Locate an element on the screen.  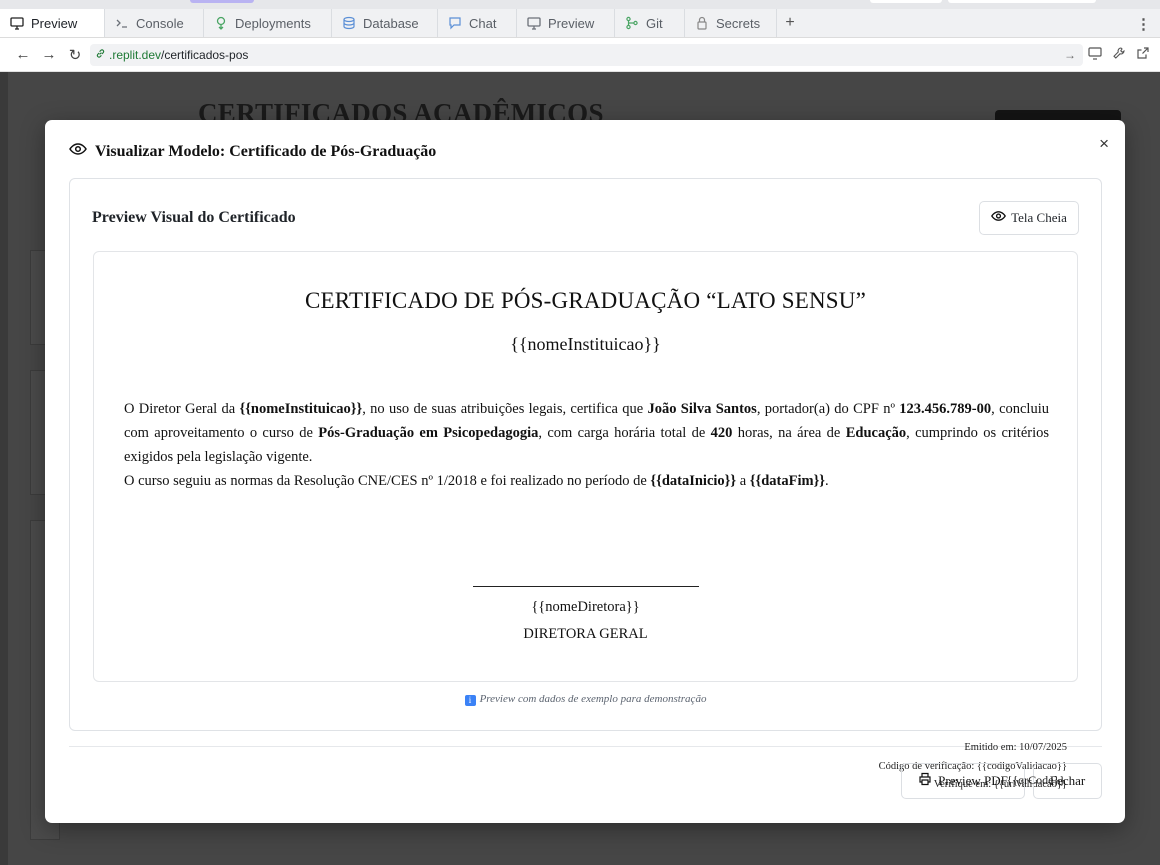
tab-deployments: Deployments is located at coordinates (268, 23).